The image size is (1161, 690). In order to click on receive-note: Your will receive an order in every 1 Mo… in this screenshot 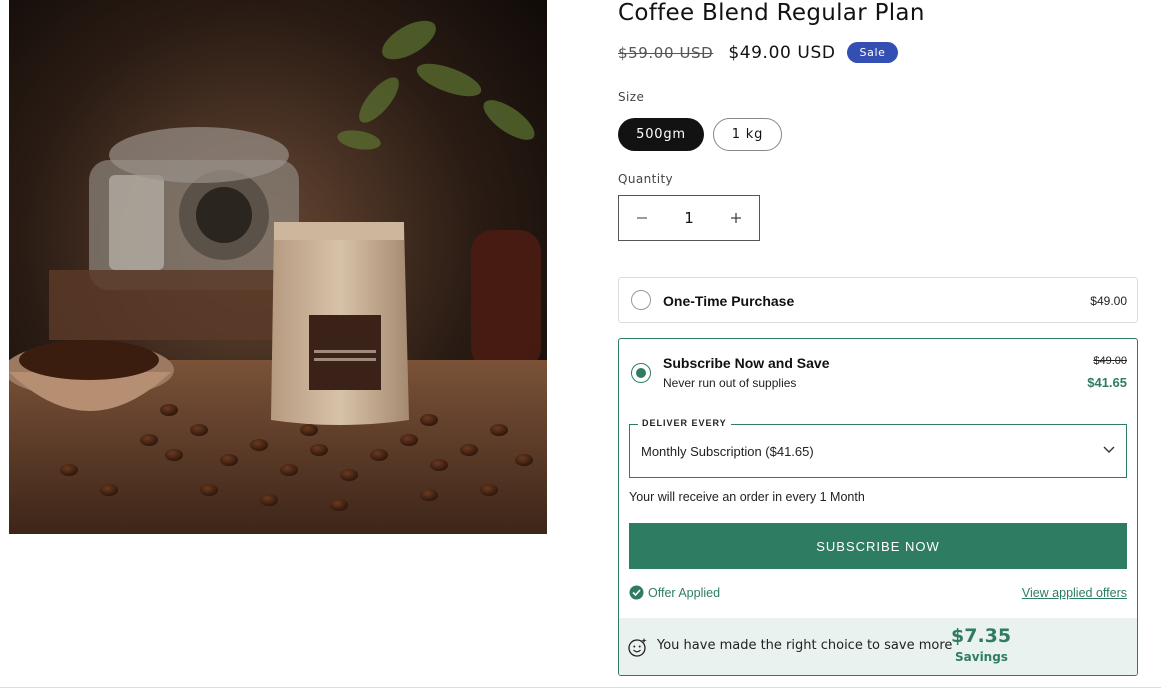, I will do `click(747, 497)`.